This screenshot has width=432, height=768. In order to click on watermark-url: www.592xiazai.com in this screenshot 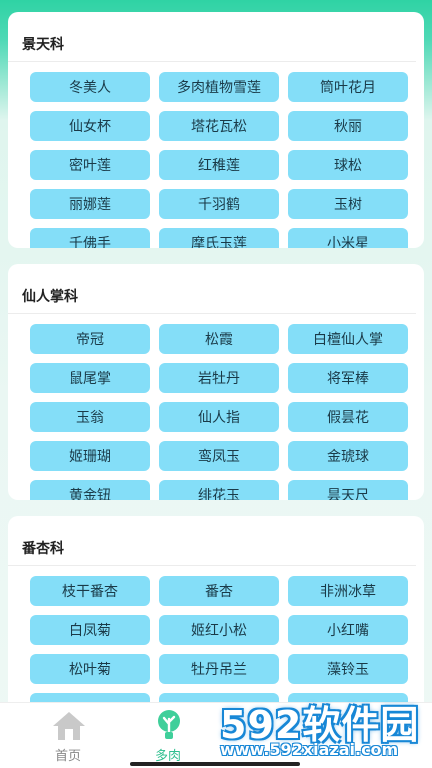, I will do `click(309, 749)`.